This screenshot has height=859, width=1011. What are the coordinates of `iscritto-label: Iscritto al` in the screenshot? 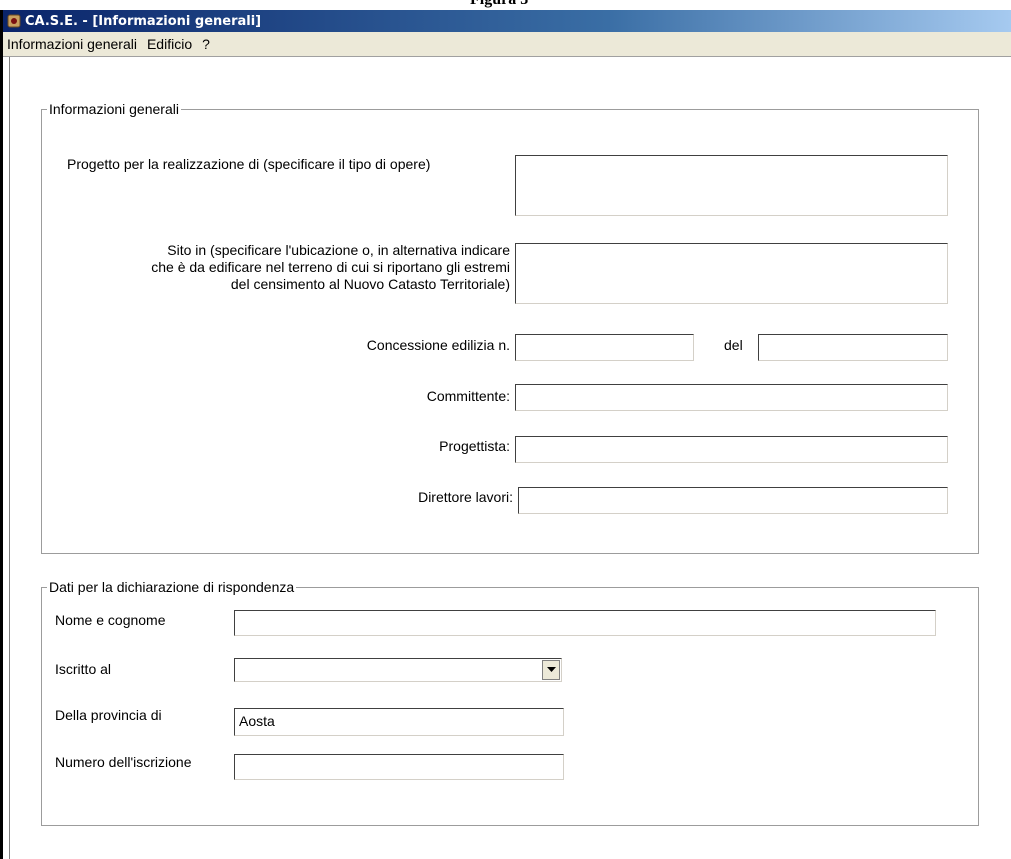 It's located at (83, 669).